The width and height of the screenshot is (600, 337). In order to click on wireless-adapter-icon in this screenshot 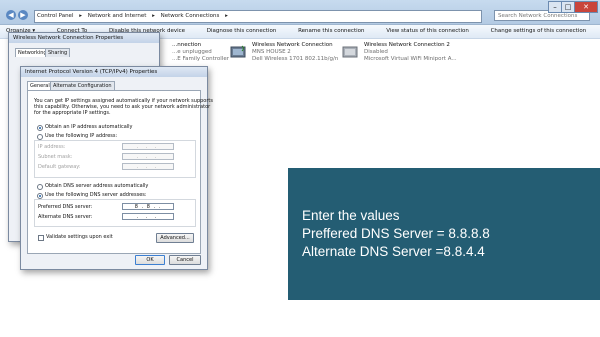, I will do `click(238, 51)`.